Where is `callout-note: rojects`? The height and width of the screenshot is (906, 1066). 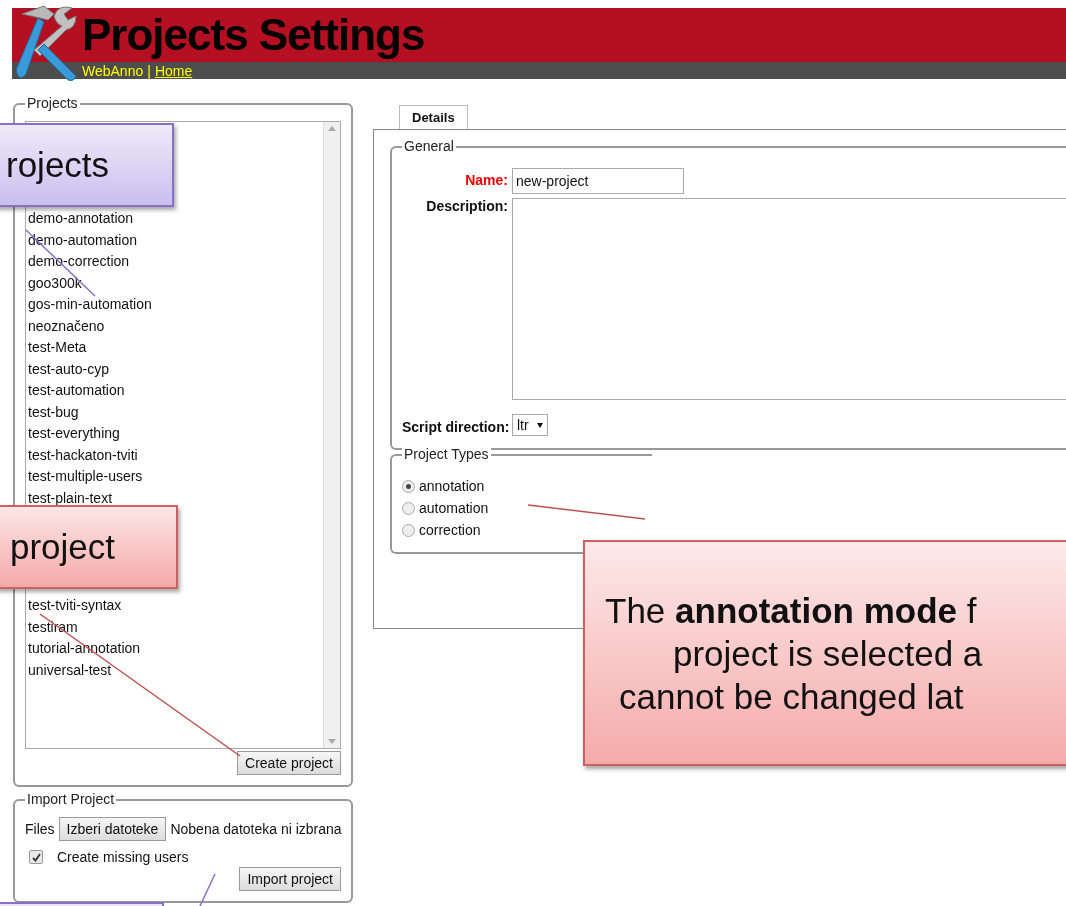 callout-note: rojects is located at coordinates (87, 165).